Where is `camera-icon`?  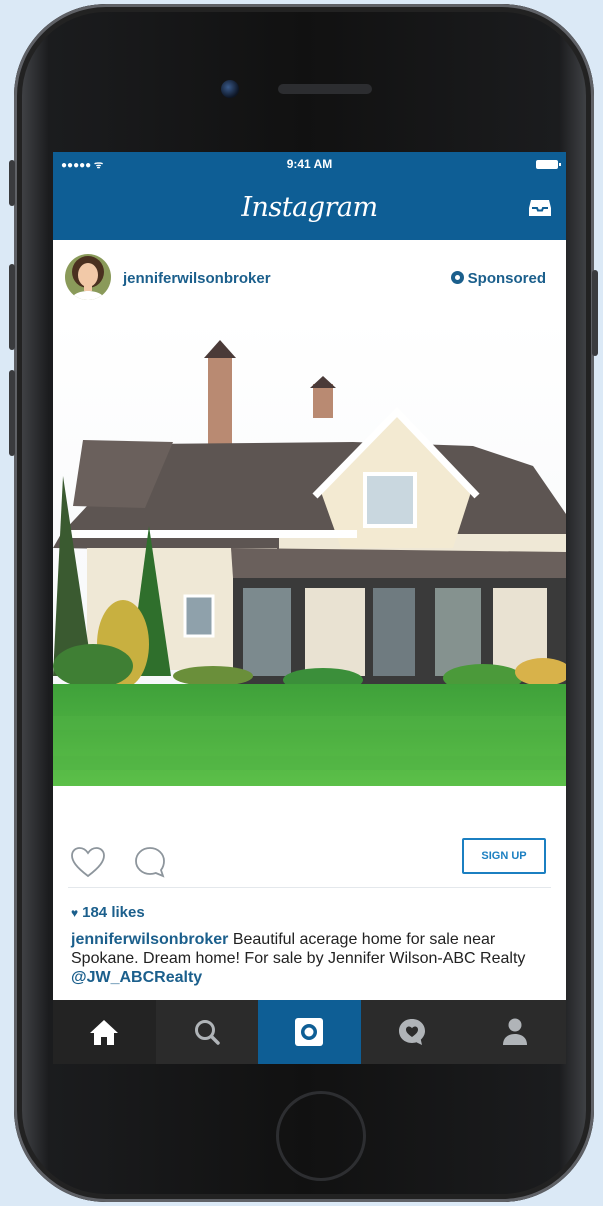 camera-icon is located at coordinates (309, 1032).